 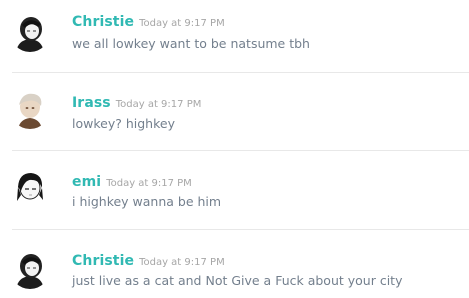 I want to click on message-text: lowkey? highkey, so click(x=123, y=123).